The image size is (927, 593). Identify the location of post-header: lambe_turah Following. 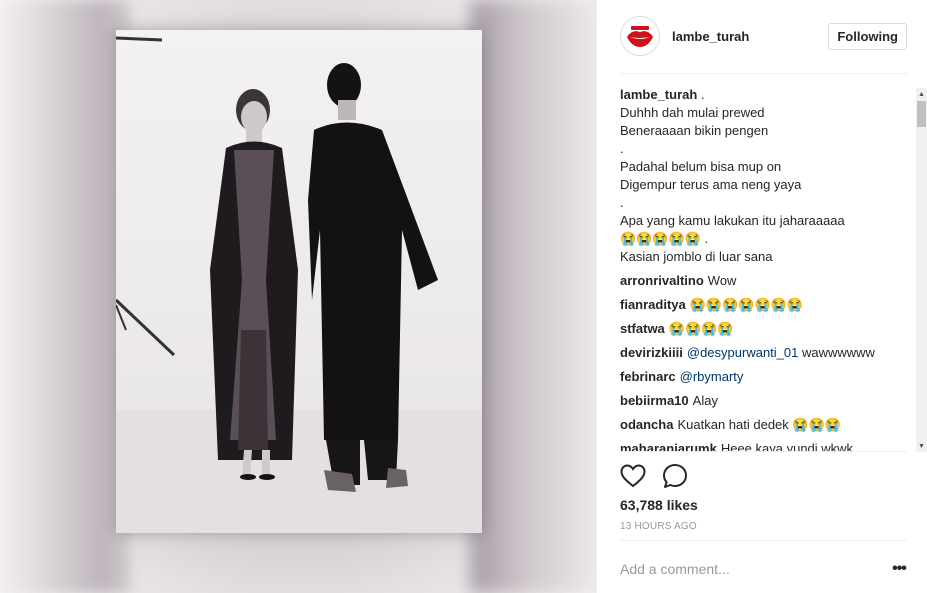
(763, 36).